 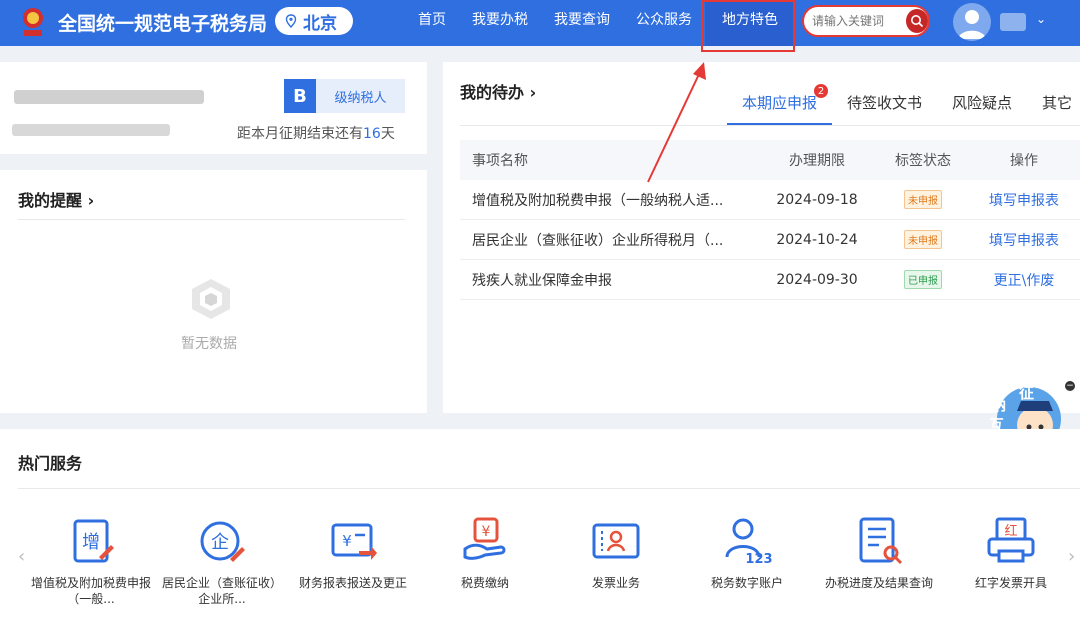 What do you see at coordinates (549, 488) in the screenshot?
I see `hot-services-divider` at bounding box center [549, 488].